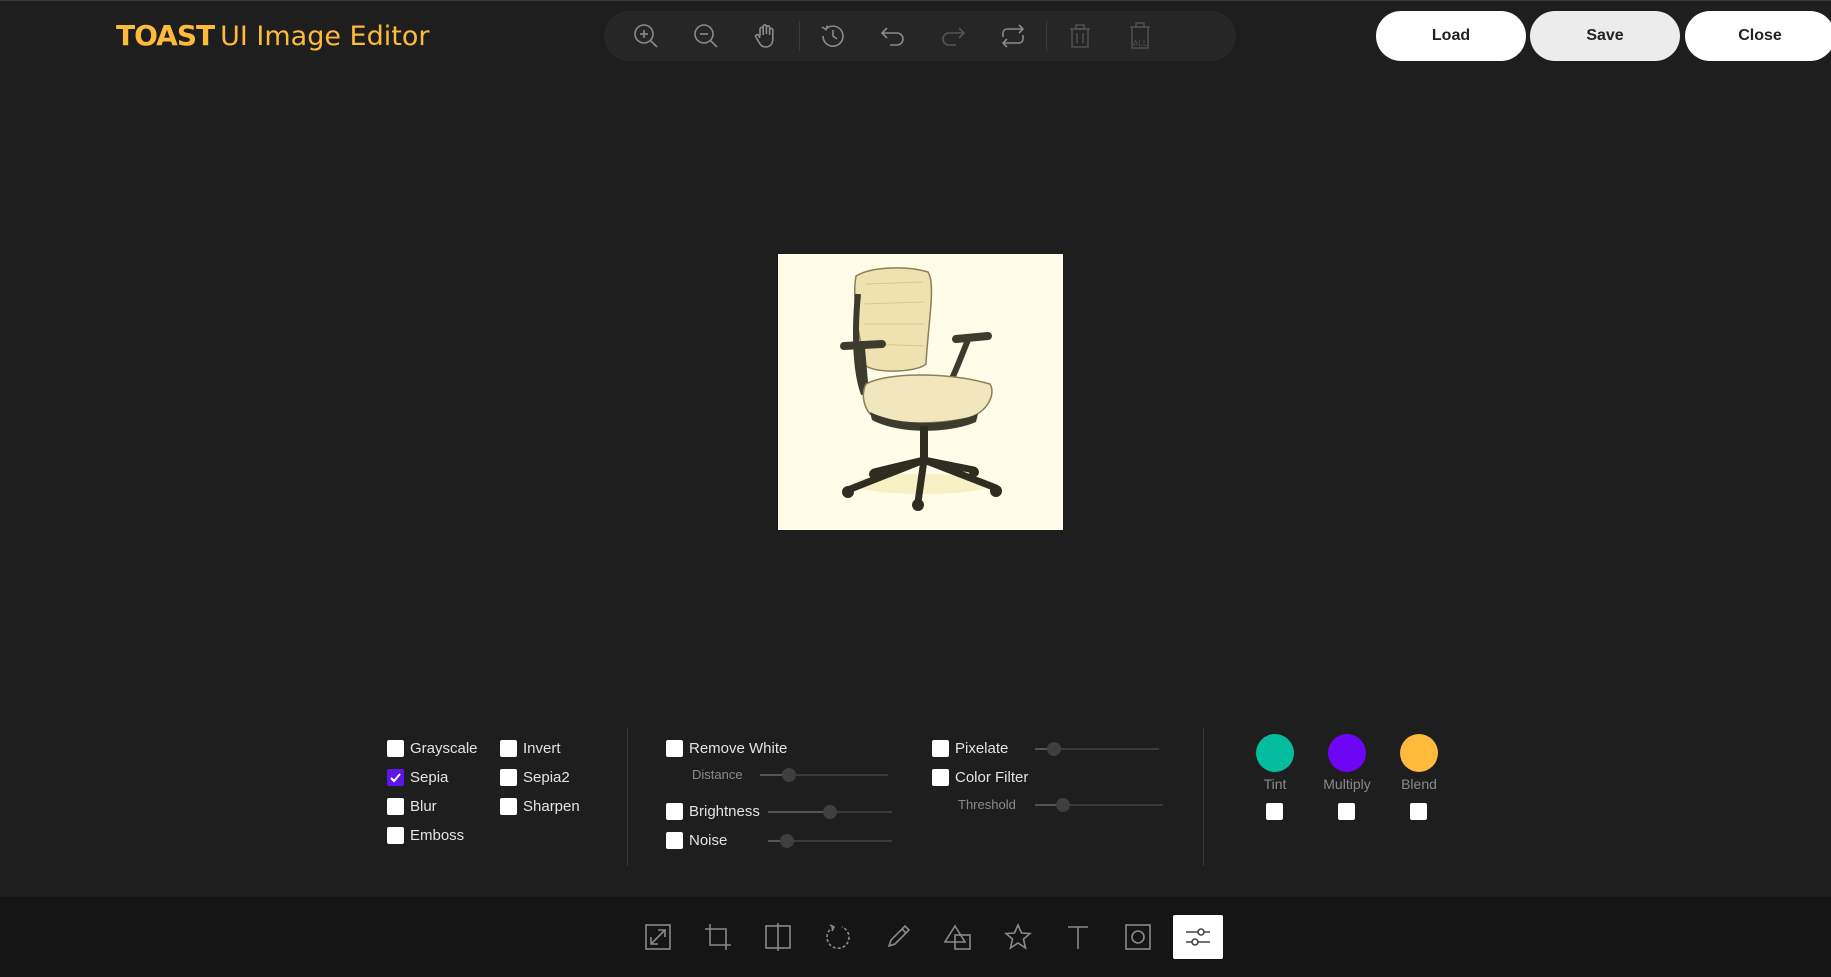  I want to click on mask-icon, so click(1138, 937).